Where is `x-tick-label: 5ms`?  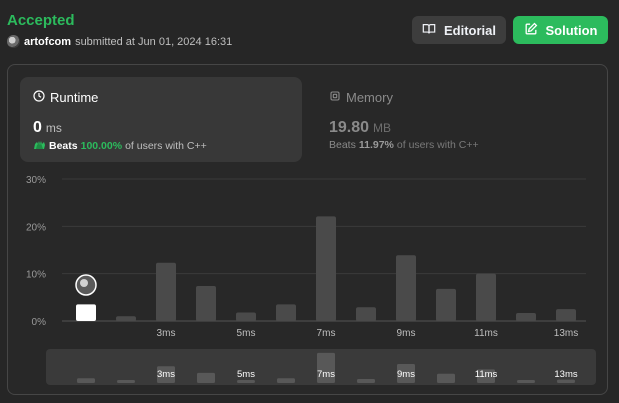
x-tick-label: 5ms is located at coordinates (246, 333).